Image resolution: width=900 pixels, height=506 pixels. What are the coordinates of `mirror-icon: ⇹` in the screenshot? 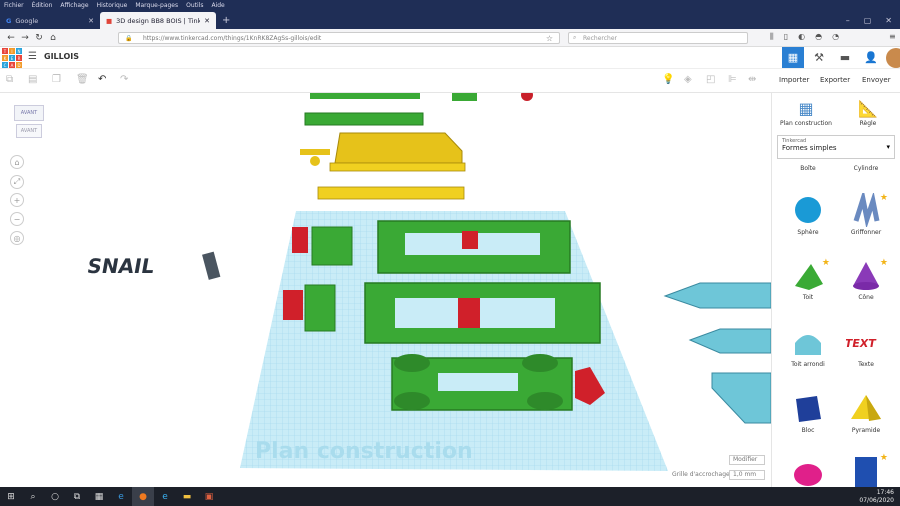 It's located at (752, 79).